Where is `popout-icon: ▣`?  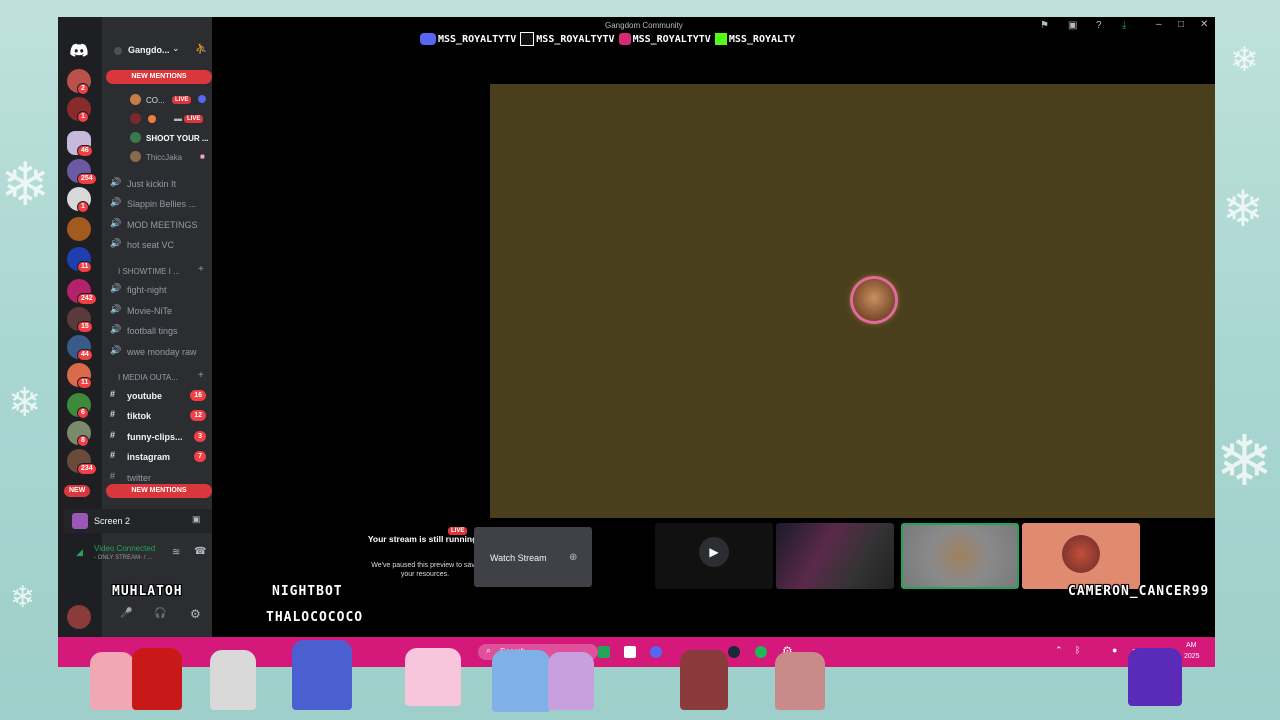
popout-icon: ▣ is located at coordinates (196, 519).